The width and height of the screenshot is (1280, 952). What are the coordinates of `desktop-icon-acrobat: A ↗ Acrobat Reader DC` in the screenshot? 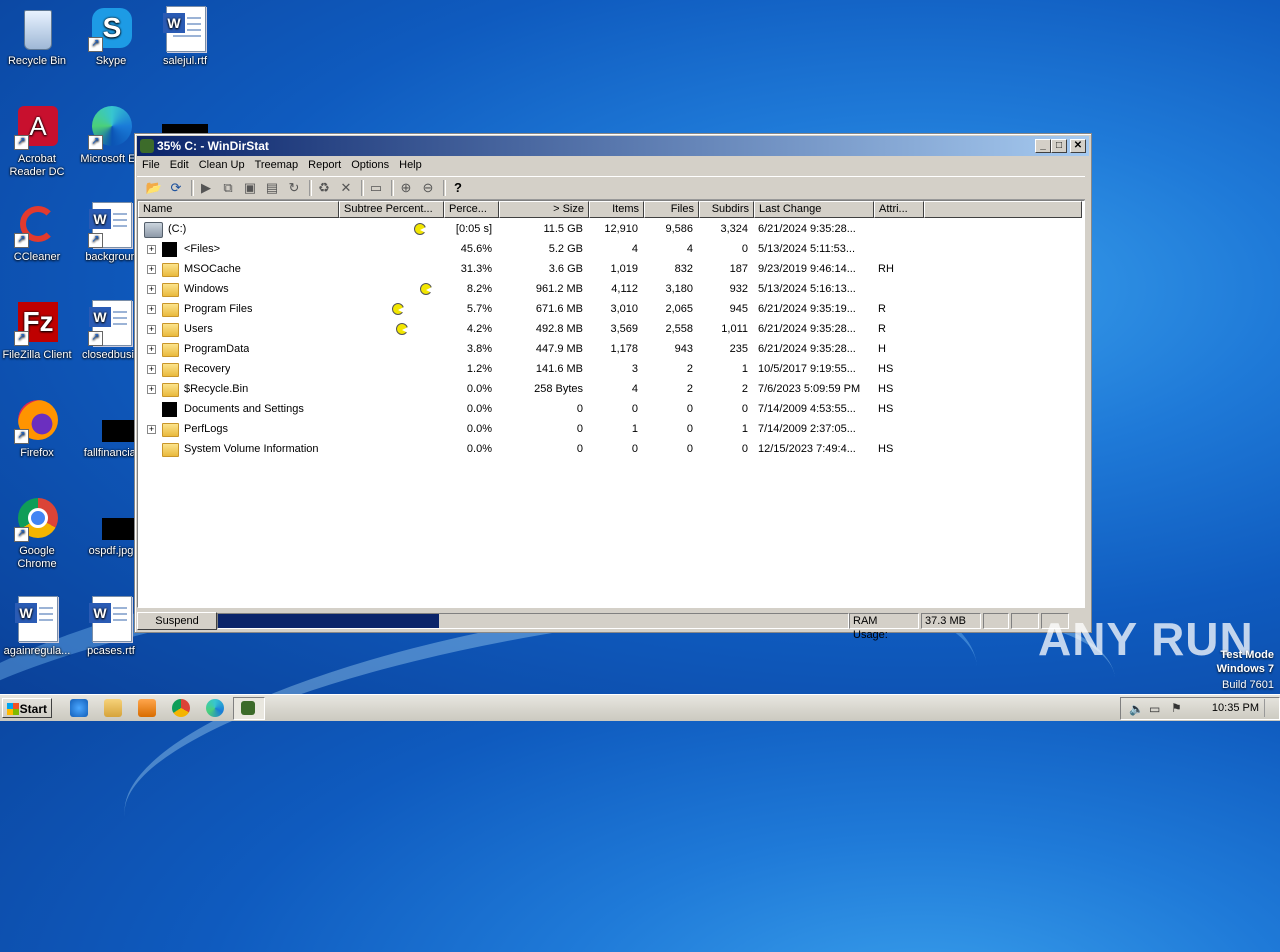 It's located at (37, 141).